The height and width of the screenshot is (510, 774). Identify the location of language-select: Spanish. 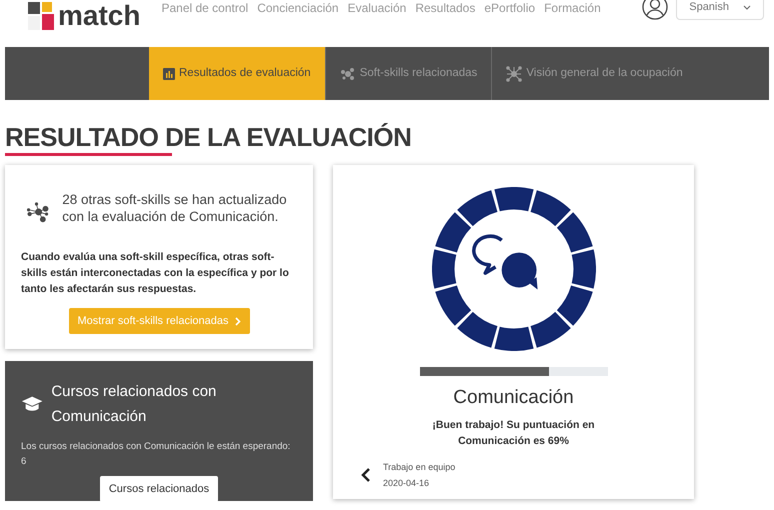
(720, 10).